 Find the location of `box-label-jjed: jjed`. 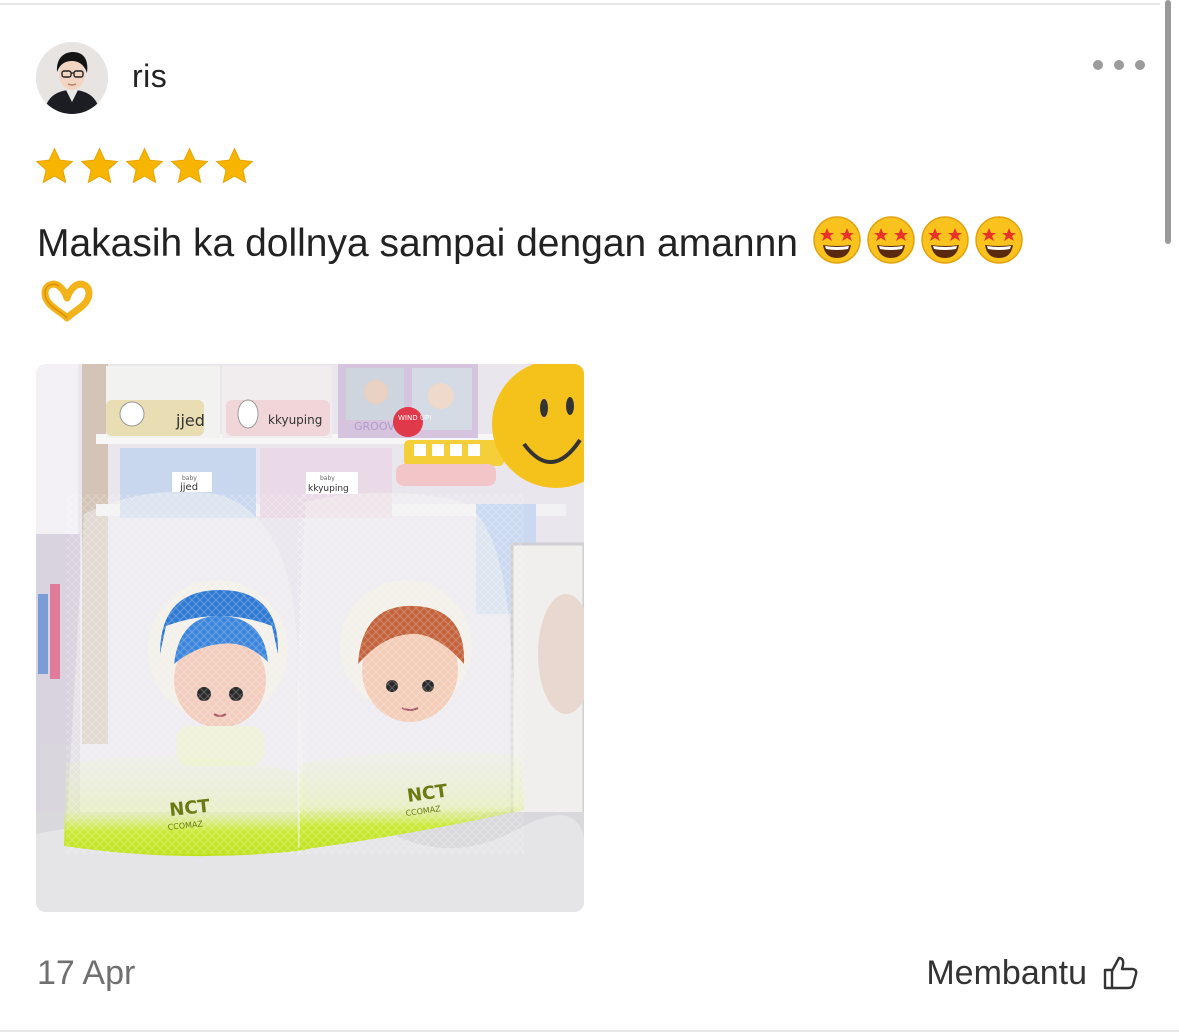

box-label-jjed: jjed is located at coordinates (155, 418).